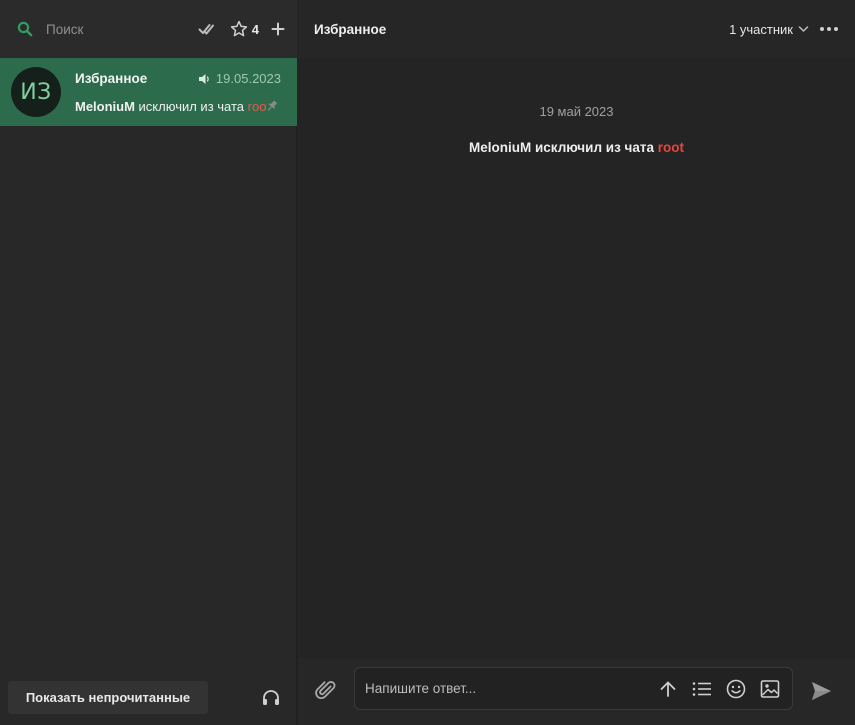  I want to click on chevron-down-icon, so click(803, 29).